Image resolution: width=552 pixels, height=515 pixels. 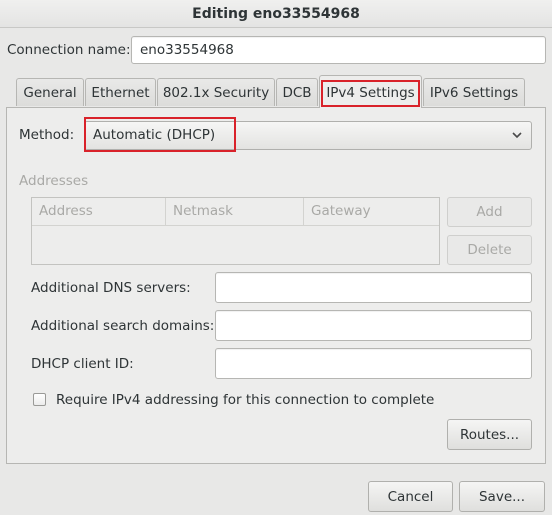 I want to click on addresses-table: Address Netmask Gateway, so click(x=235, y=231).